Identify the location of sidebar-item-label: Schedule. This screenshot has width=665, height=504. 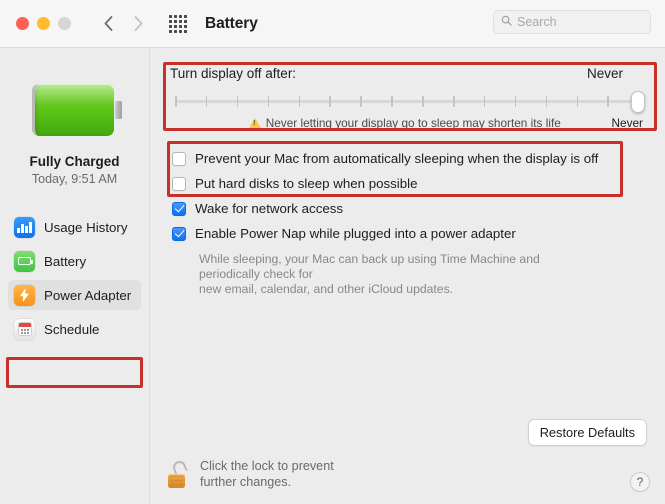
(72, 329).